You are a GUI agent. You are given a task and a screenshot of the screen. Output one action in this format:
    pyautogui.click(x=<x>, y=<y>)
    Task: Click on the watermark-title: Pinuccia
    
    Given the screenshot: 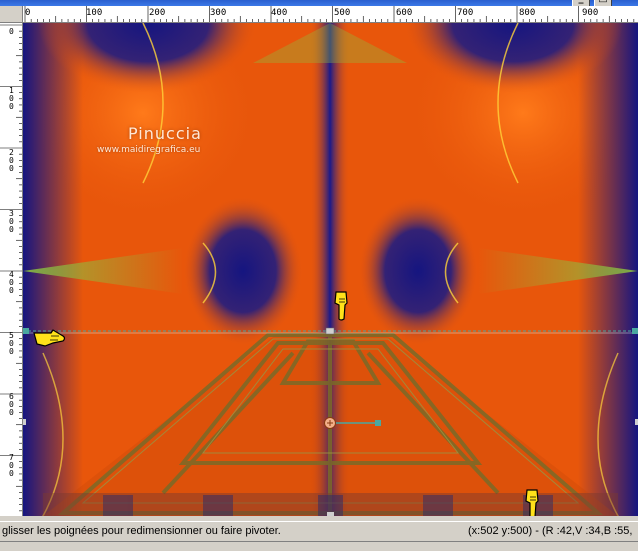 What is the action you would take?
    pyautogui.click(x=165, y=133)
    